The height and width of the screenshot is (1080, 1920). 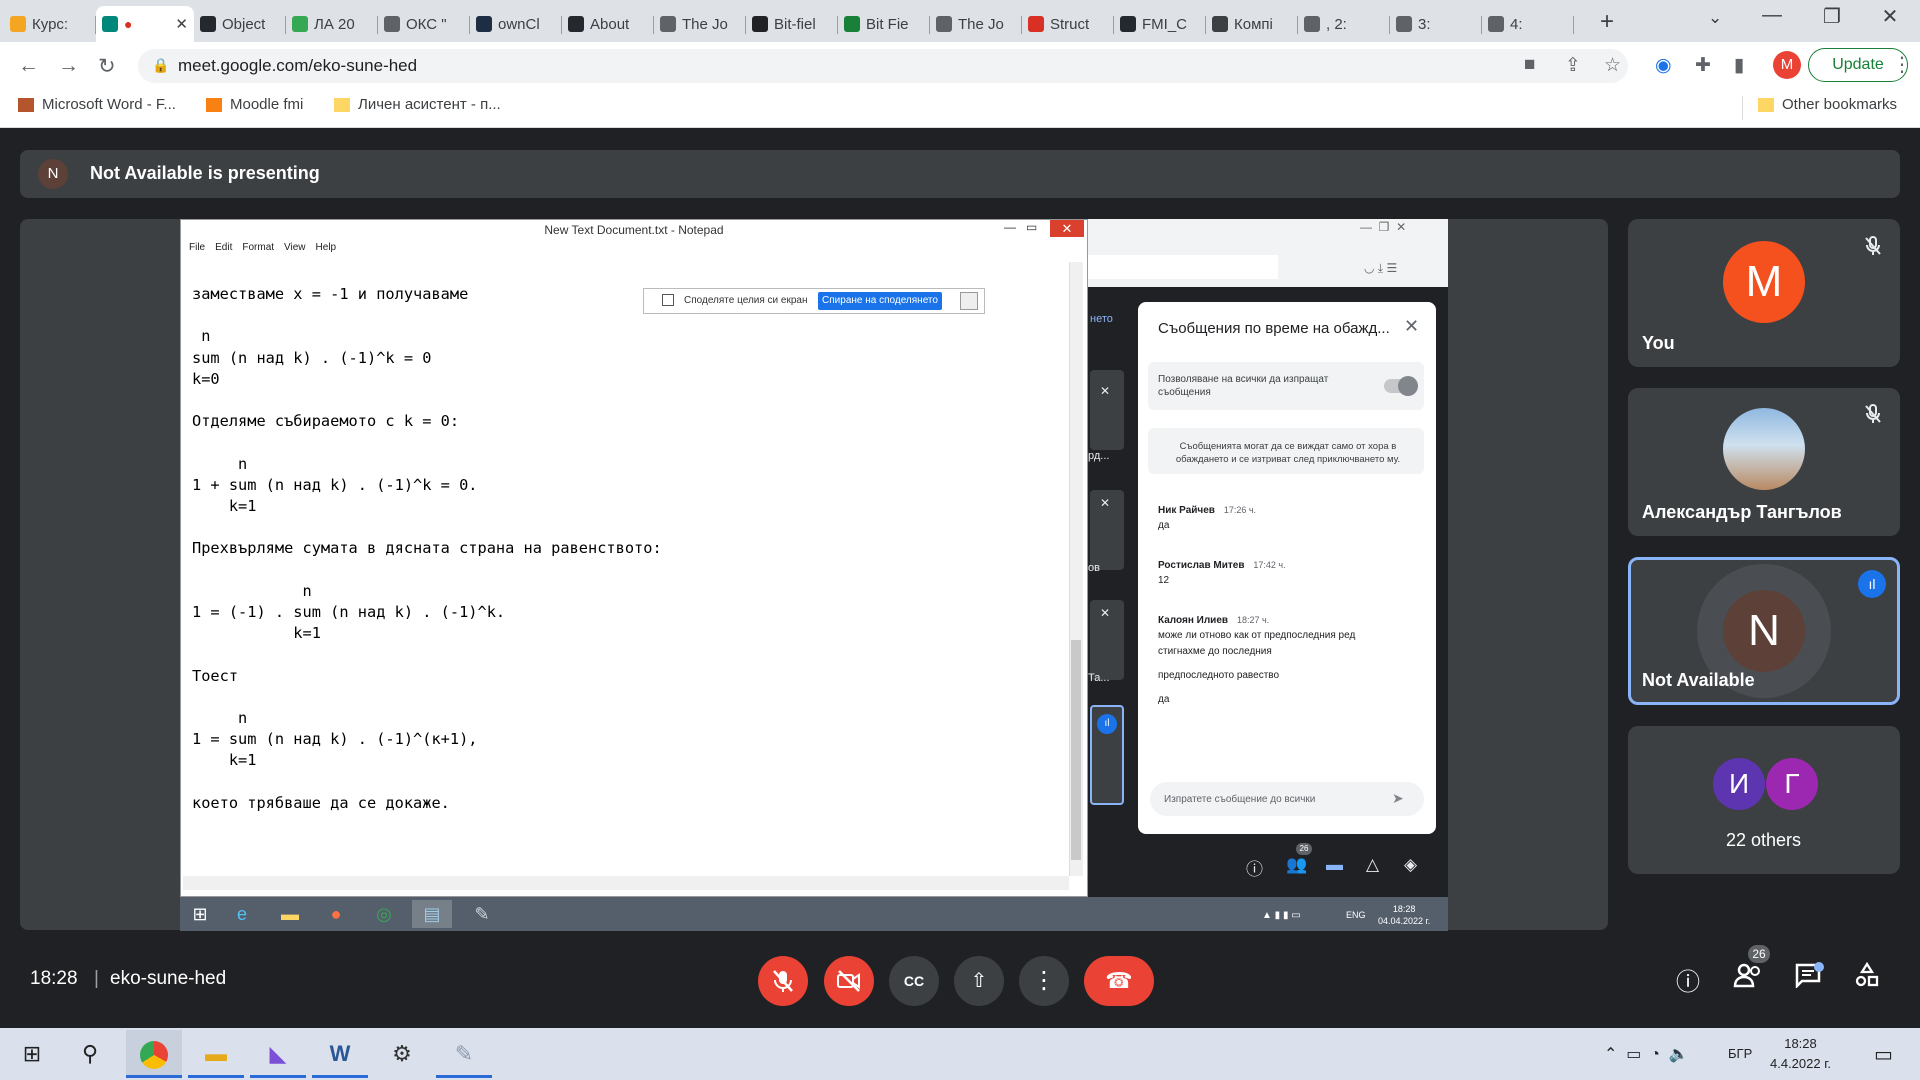 I want to click on toggle-mic-button, so click(x=783, y=981).